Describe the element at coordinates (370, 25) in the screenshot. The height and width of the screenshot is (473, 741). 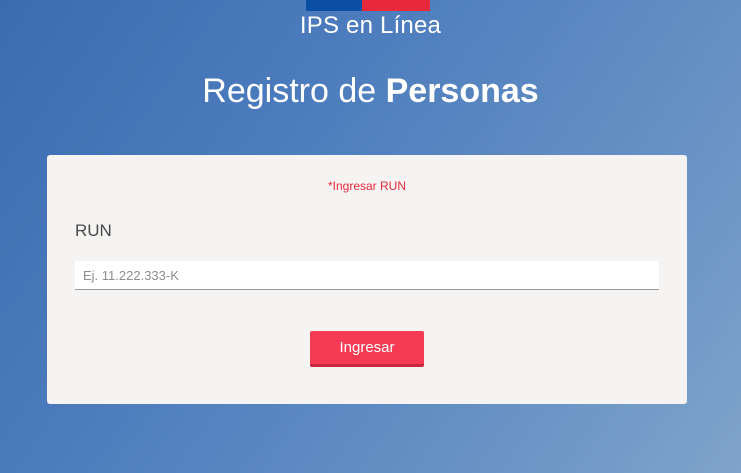
I see `brand-name: IPS en Línea` at that location.